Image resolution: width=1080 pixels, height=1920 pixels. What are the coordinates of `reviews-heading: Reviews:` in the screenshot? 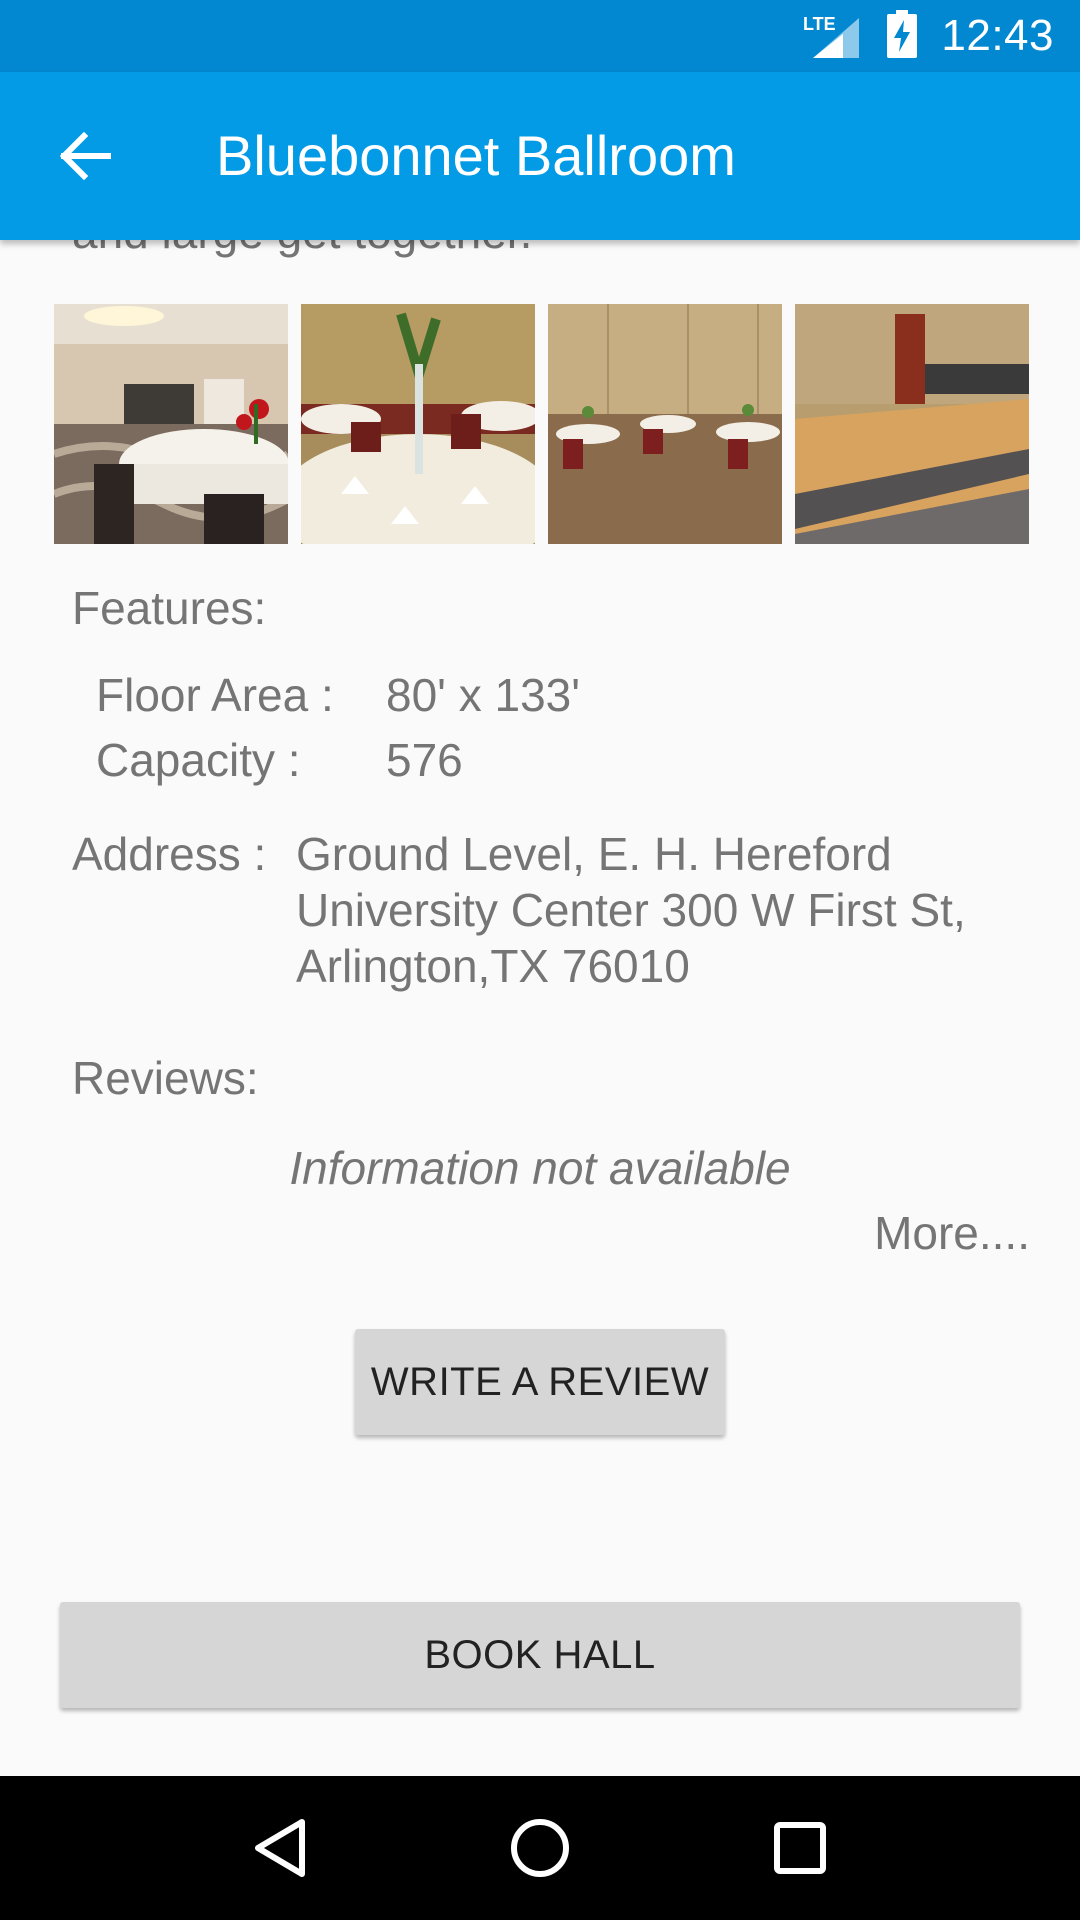 It's located at (165, 1078).